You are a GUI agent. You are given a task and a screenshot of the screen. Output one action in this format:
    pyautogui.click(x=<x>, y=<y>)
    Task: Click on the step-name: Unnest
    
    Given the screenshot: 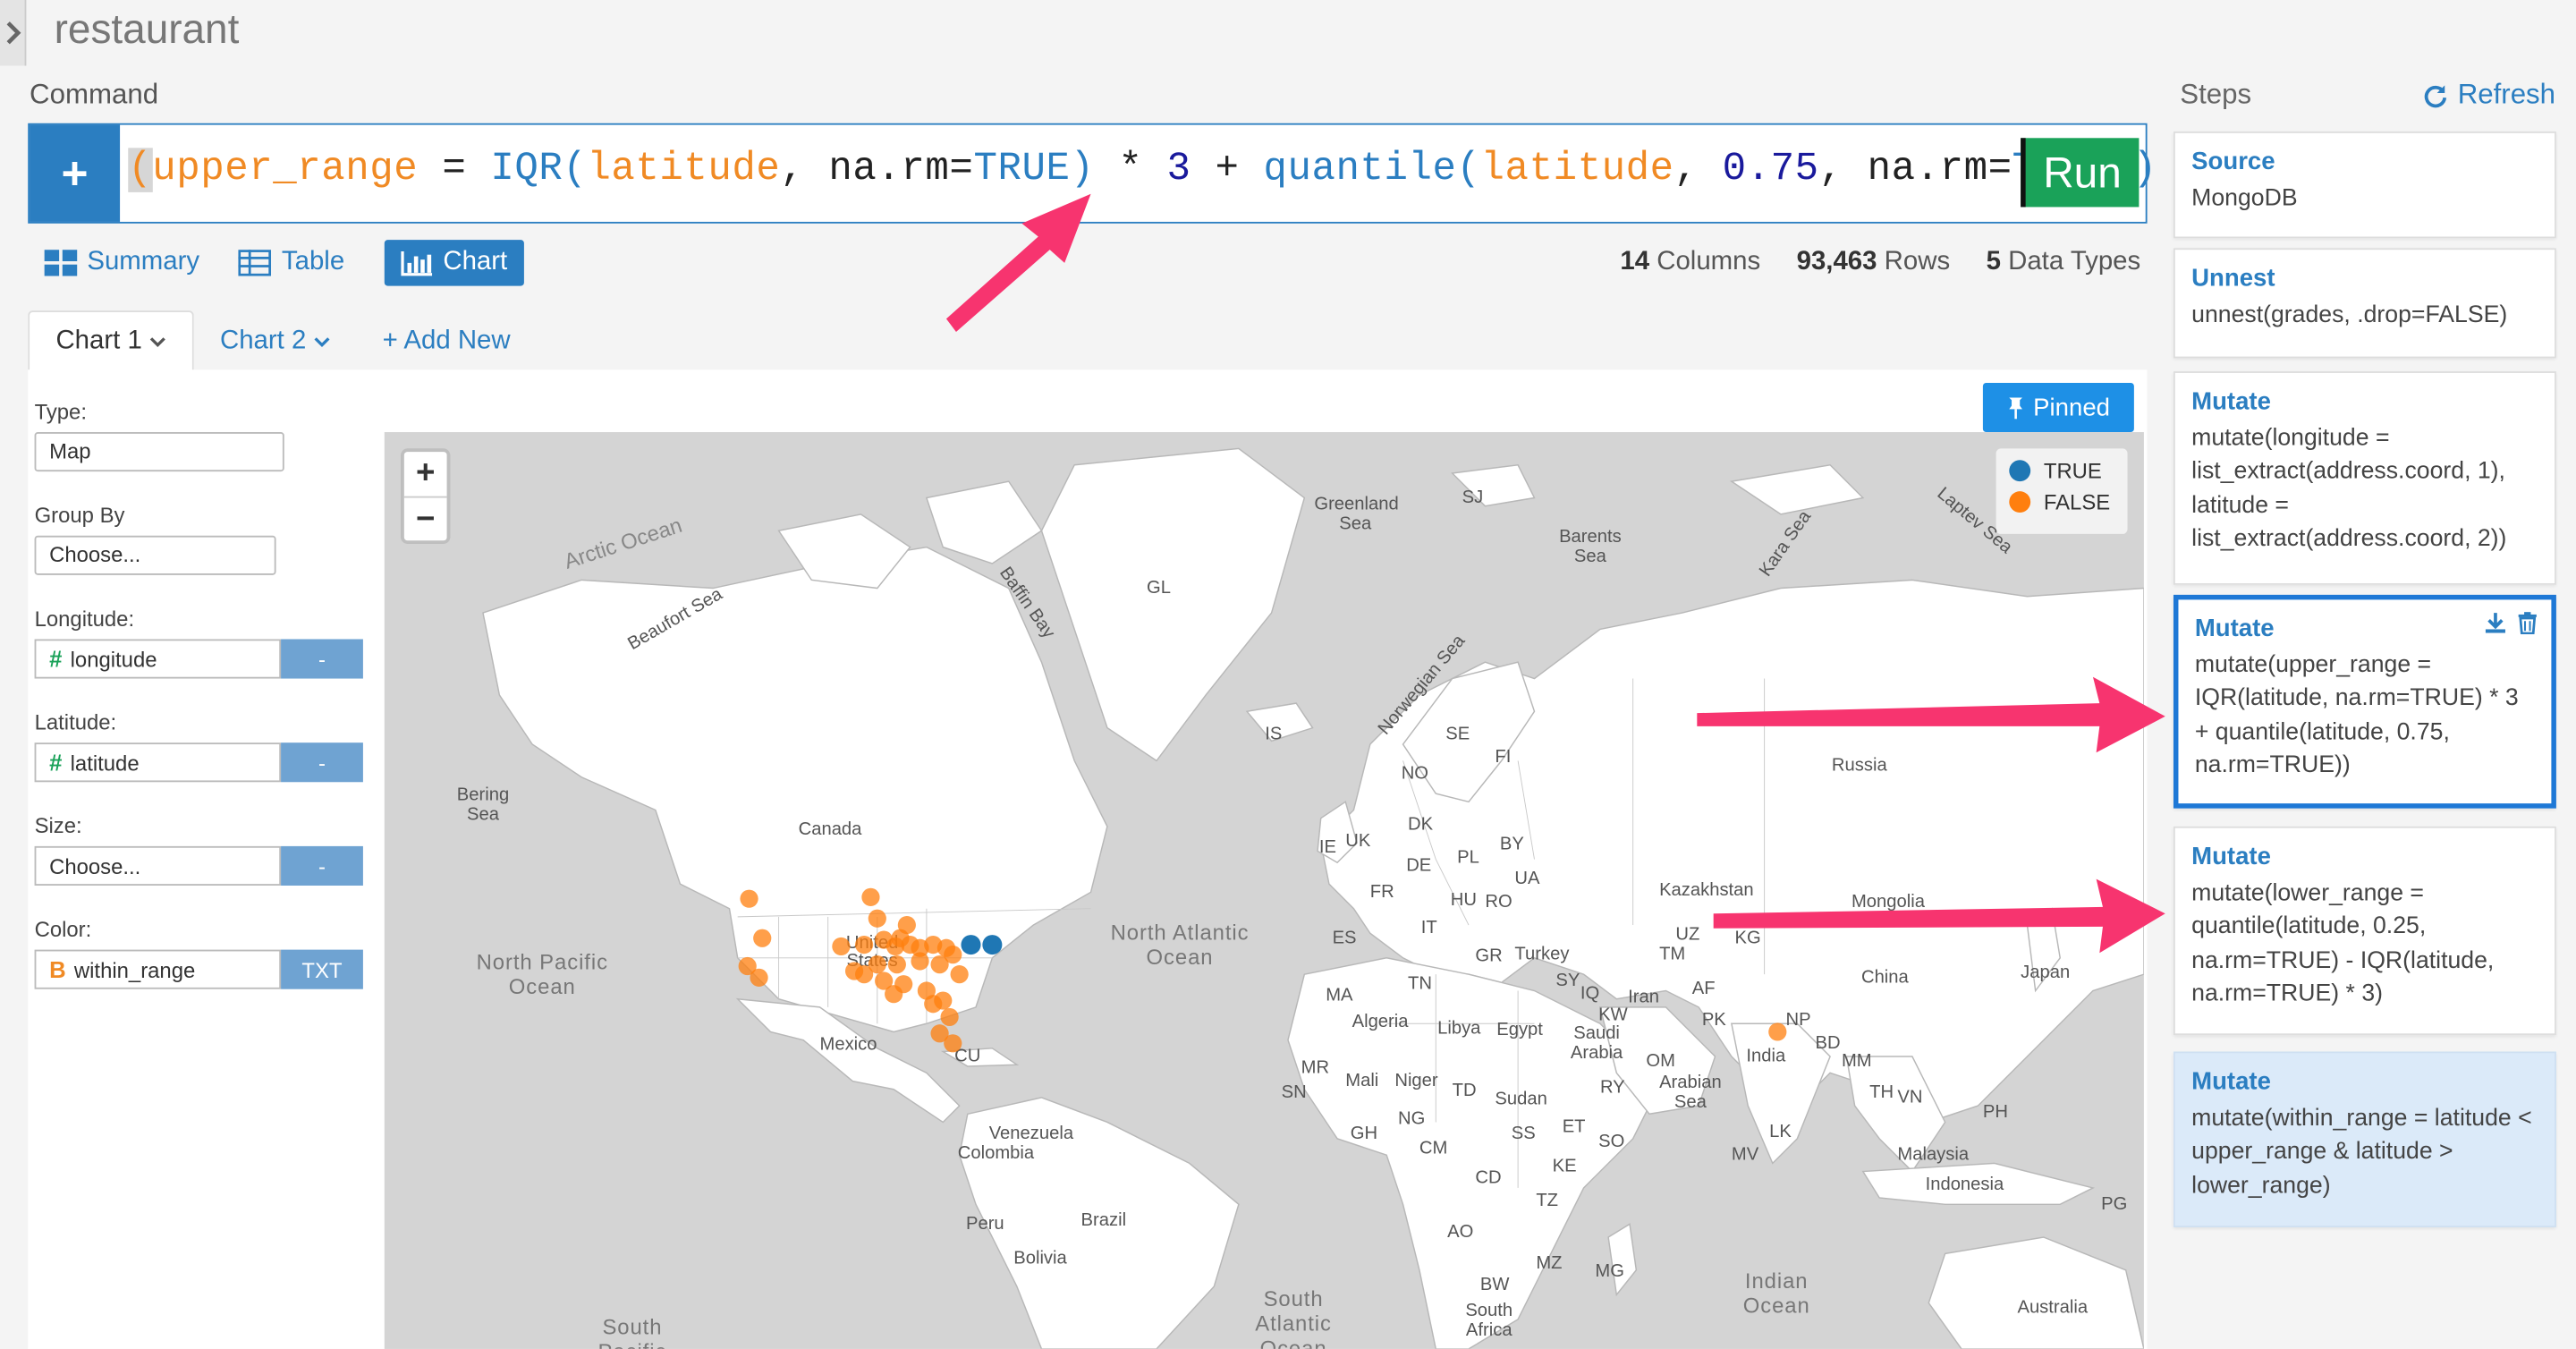 What is the action you would take?
    pyautogui.click(x=2233, y=278)
    